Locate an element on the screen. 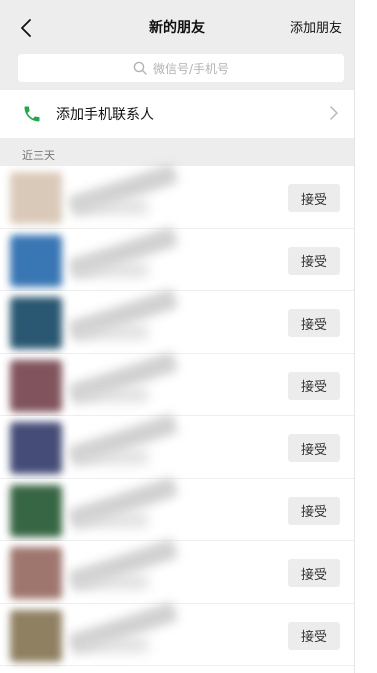  add-phone-contacts-label: 添加手机联系人 is located at coordinates (105, 115).